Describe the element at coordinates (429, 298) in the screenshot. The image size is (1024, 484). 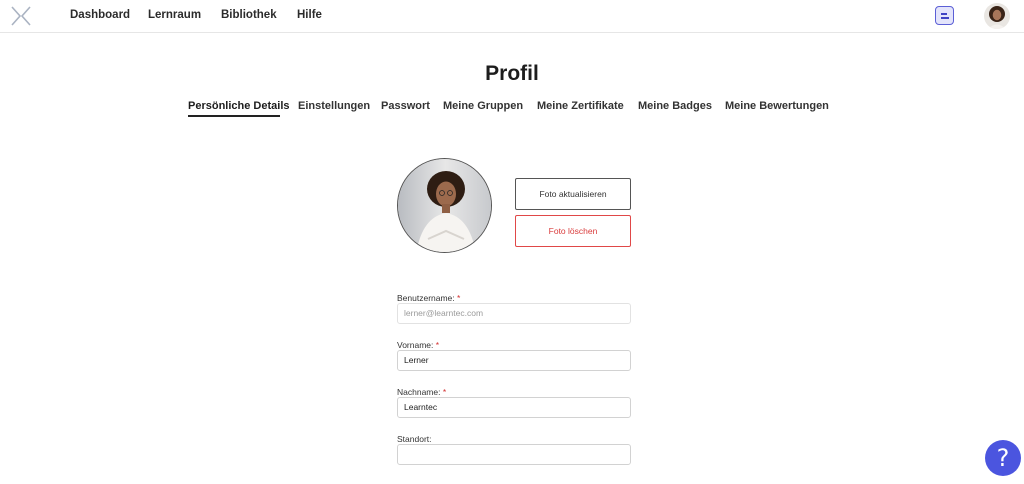
I see `username-label: Benutzername: *` at that location.